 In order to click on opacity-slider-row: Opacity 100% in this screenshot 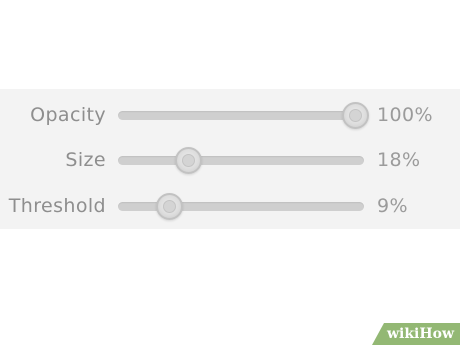, I will do `click(230, 115)`.